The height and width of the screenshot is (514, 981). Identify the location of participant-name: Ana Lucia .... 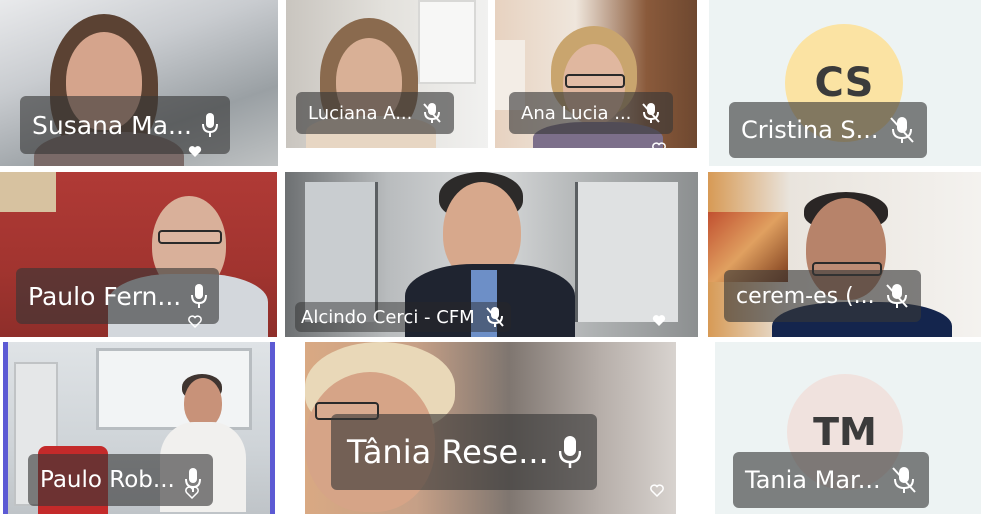
(576, 113).